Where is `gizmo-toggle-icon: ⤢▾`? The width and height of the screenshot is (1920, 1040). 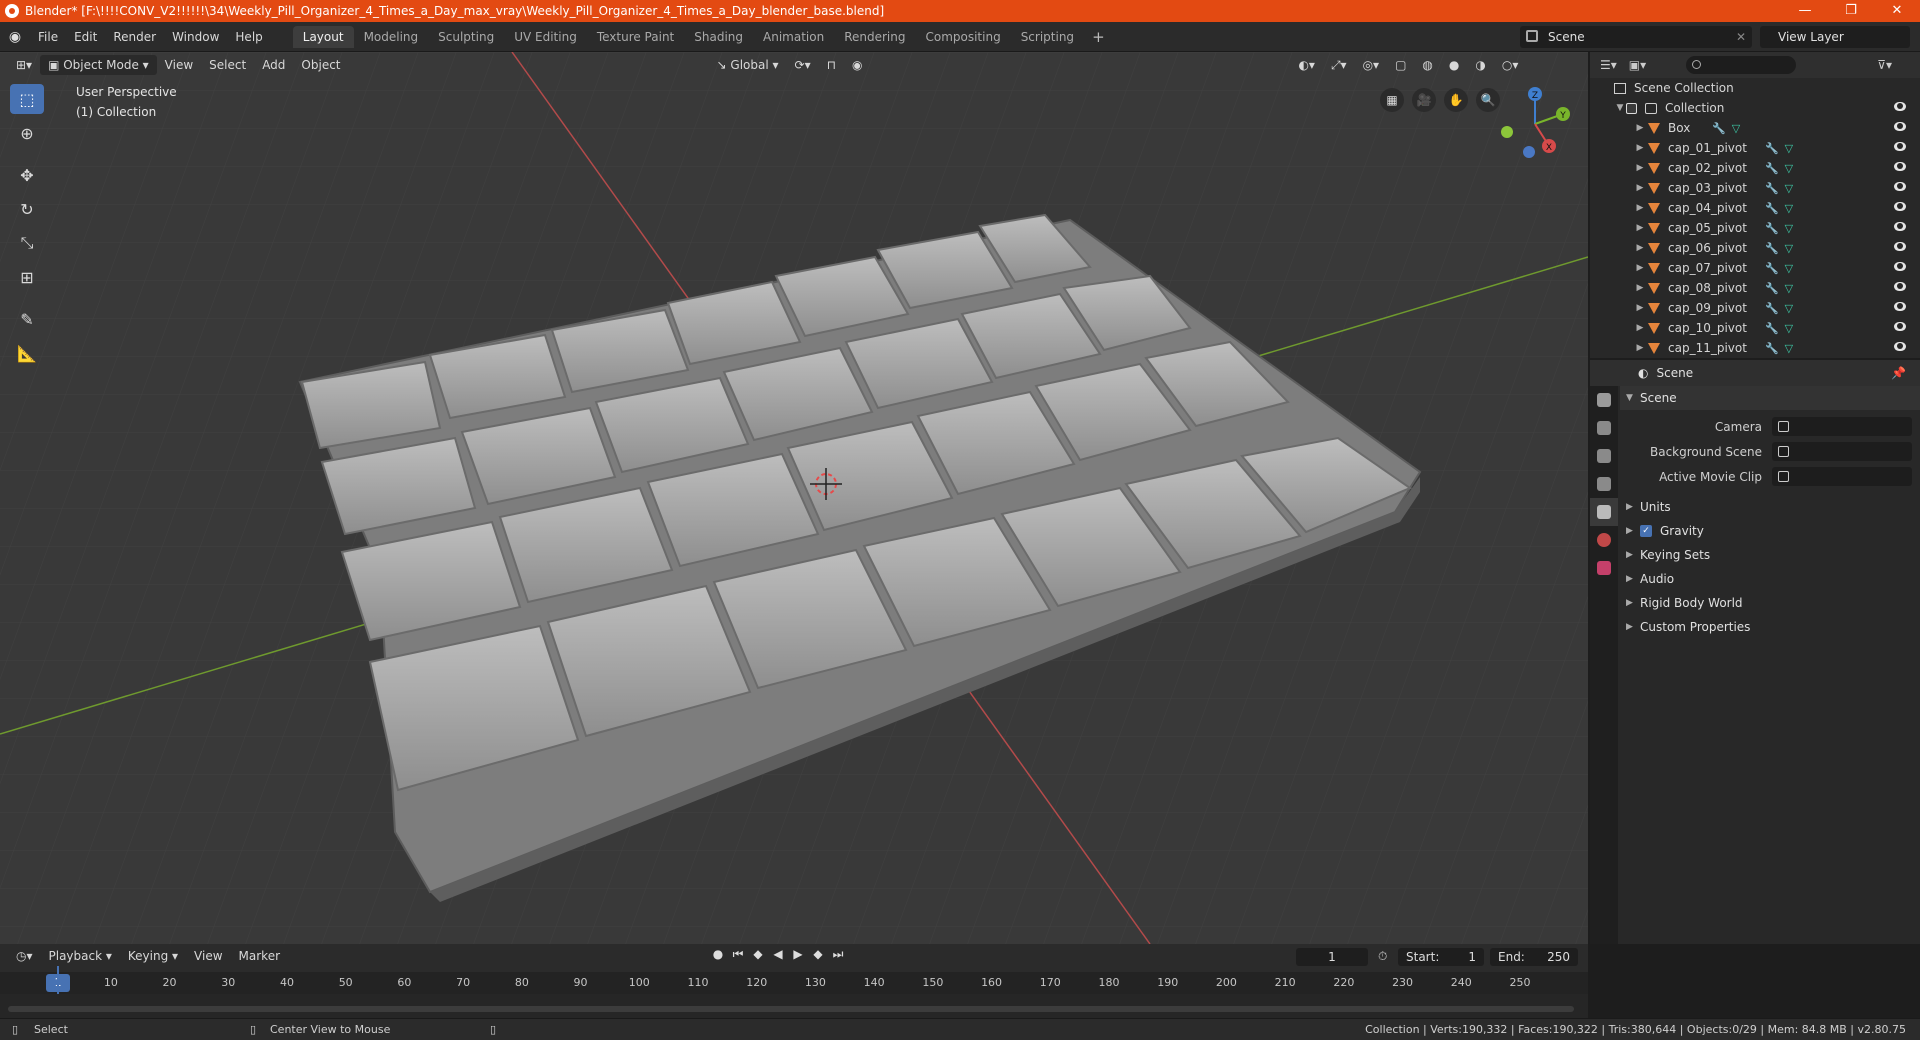 gizmo-toggle-icon: ⤢▾ is located at coordinates (1339, 65).